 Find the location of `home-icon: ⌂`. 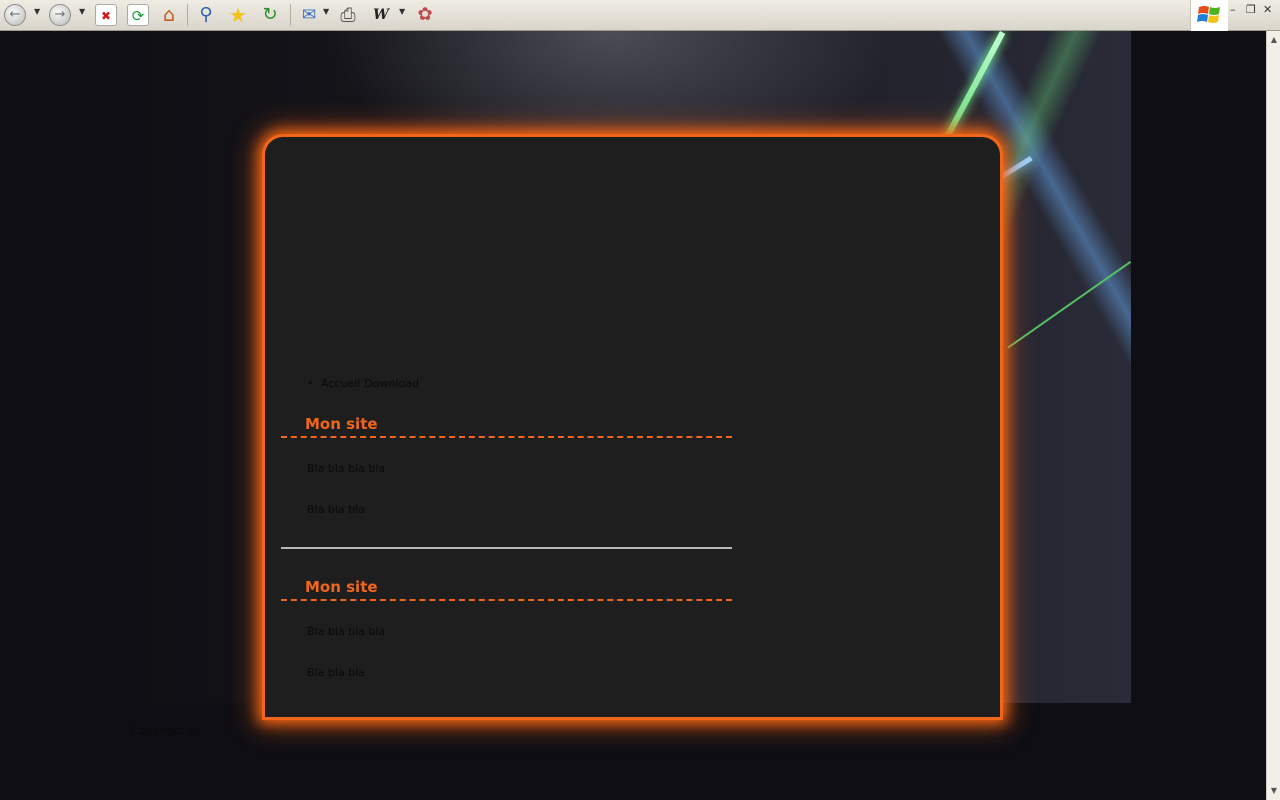

home-icon: ⌂ is located at coordinates (169, 15).